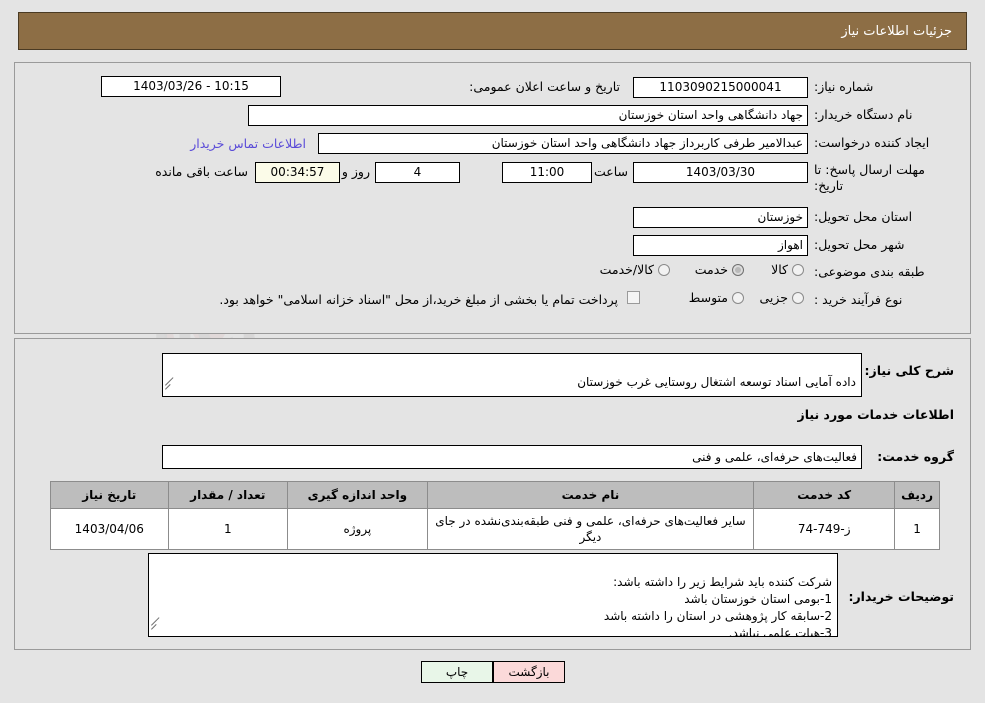  Describe the element at coordinates (824, 495) in the screenshot. I see `table-col-service-code: کد خدمت` at that location.